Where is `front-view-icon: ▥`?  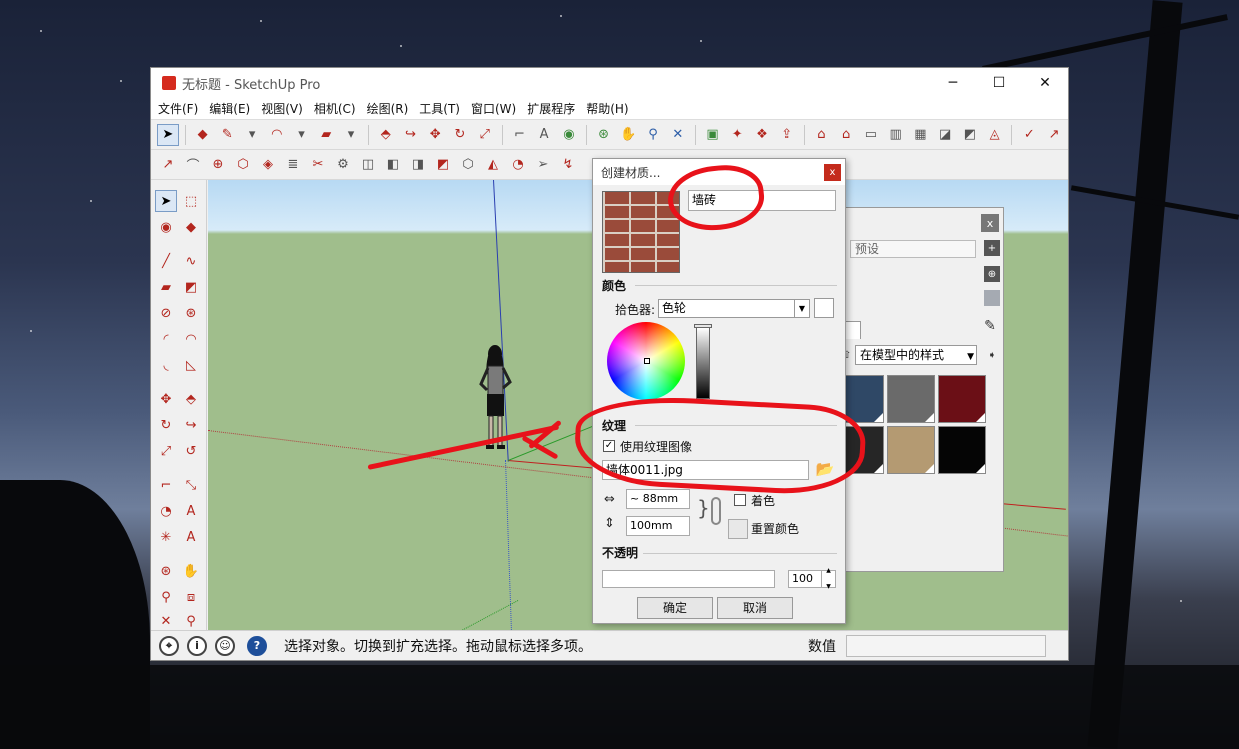
front-view-icon: ▥ is located at coordinates (896, 135).